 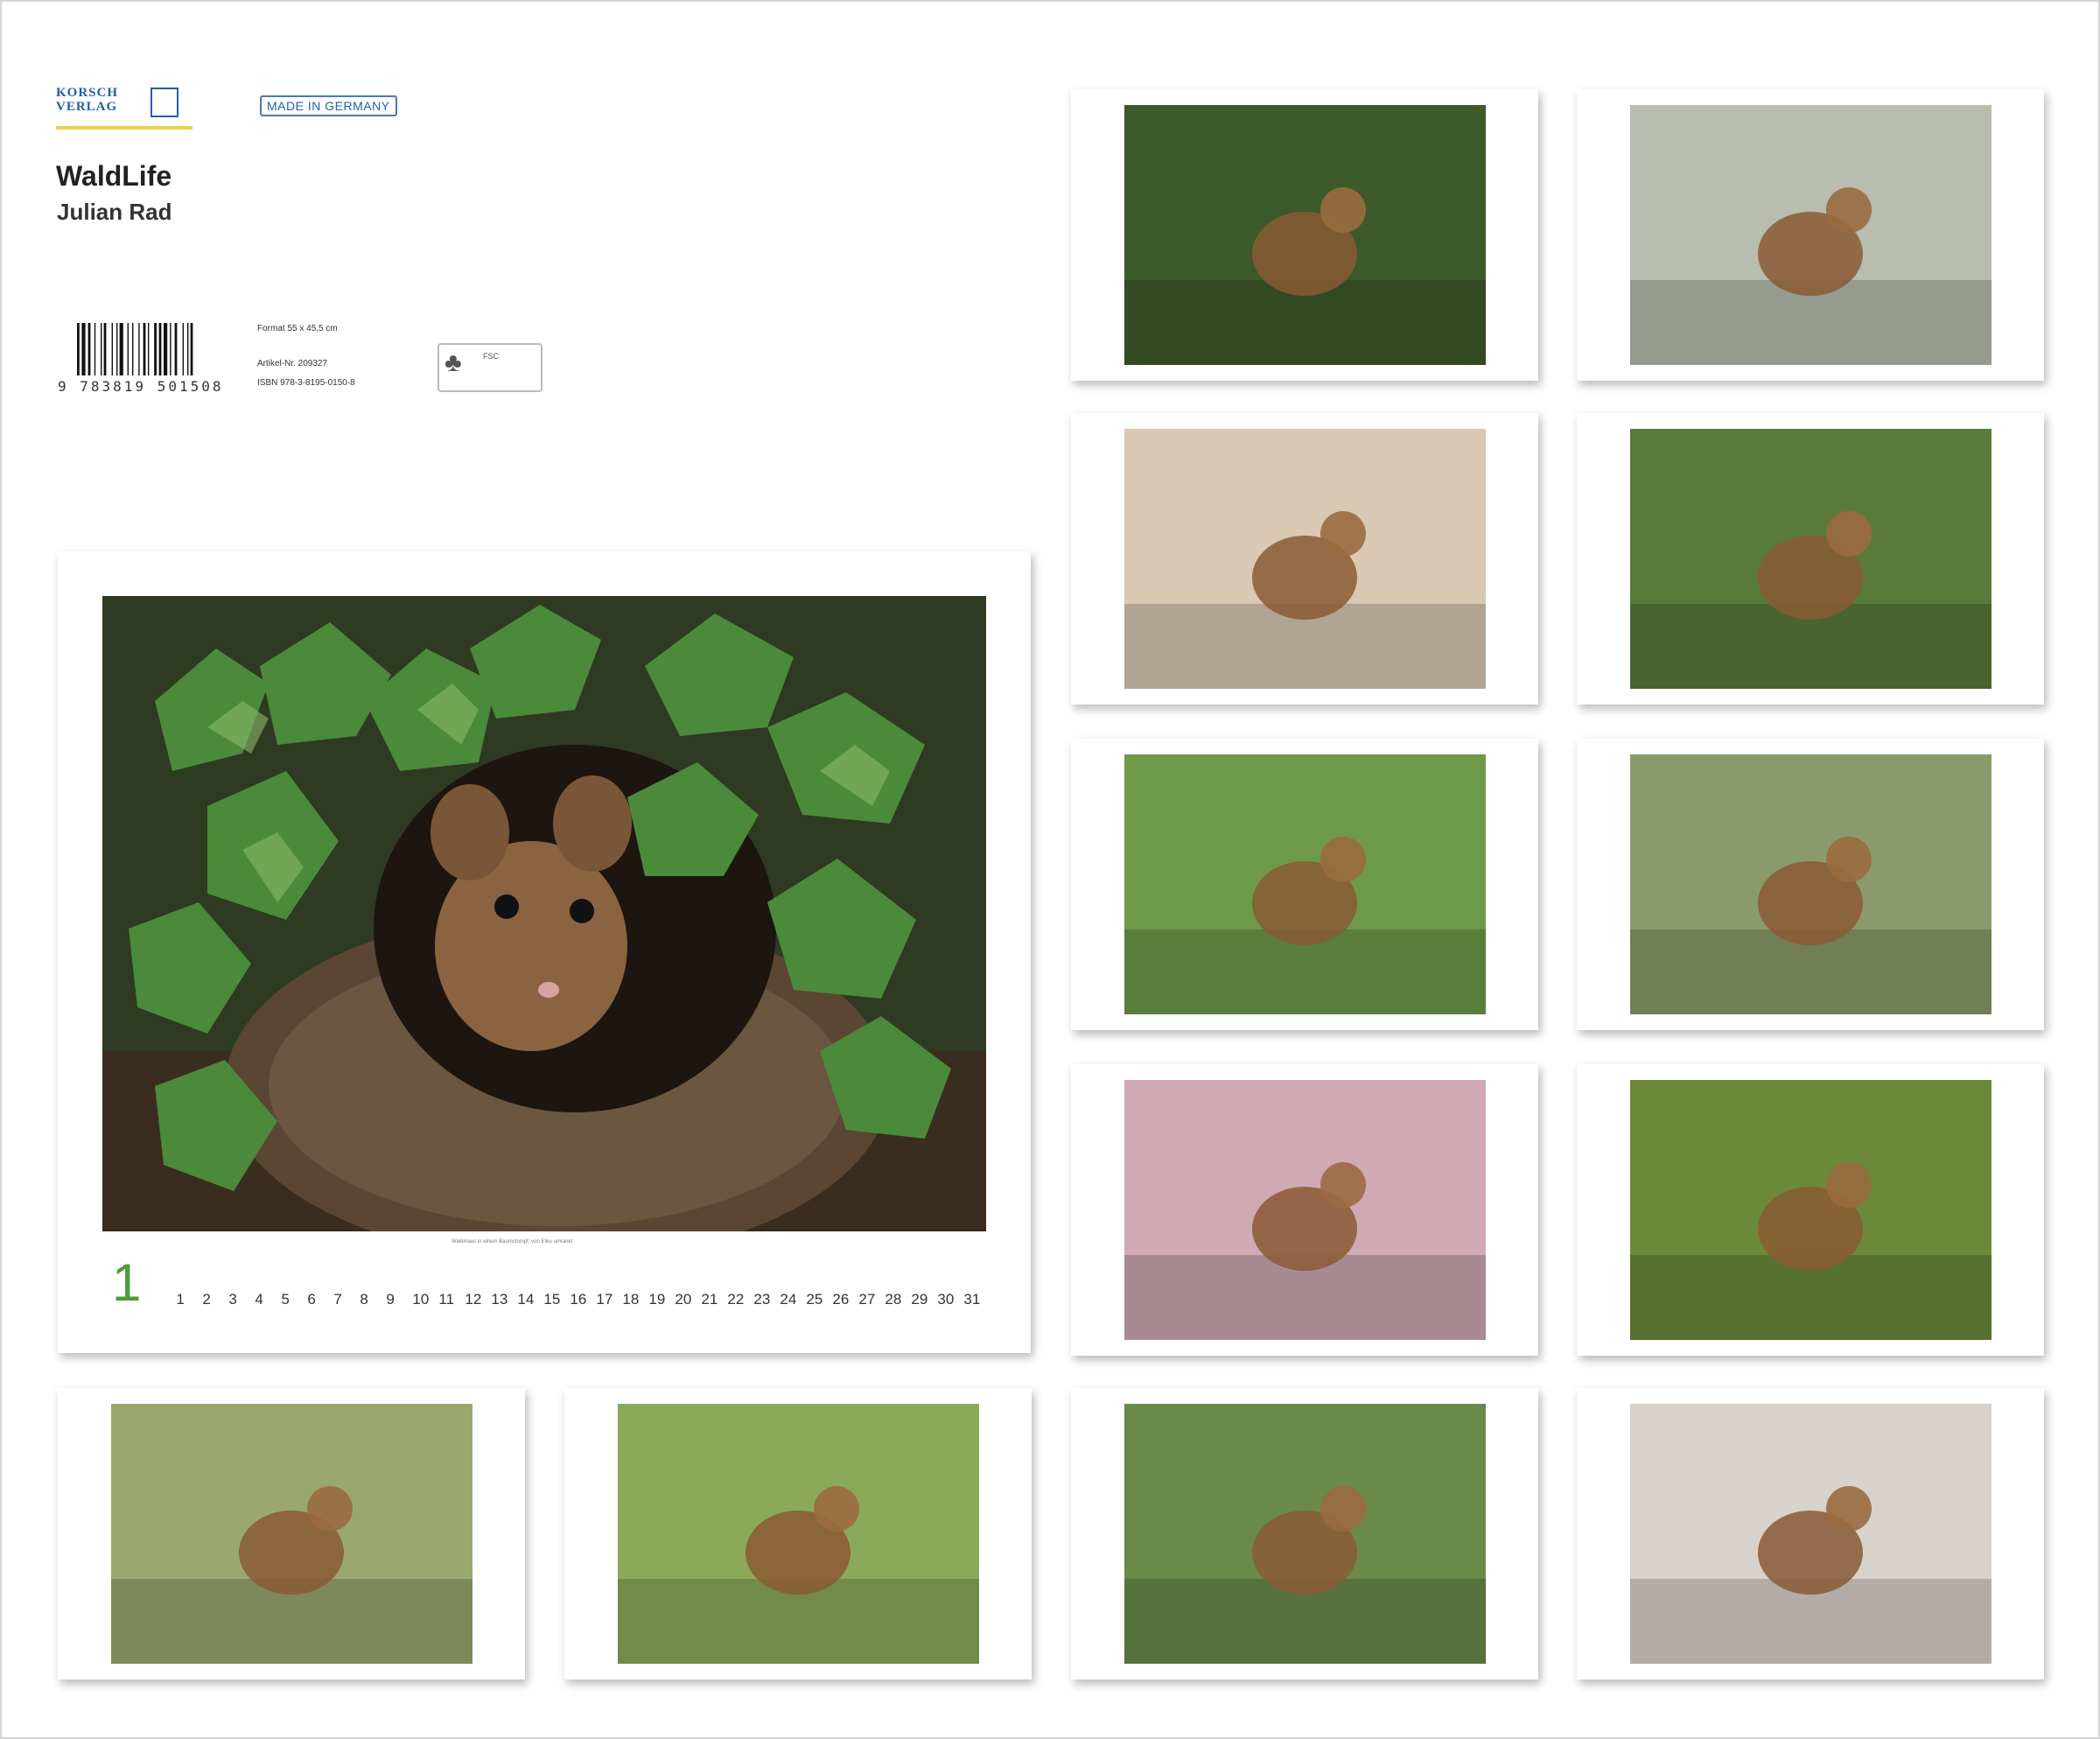 I want to click on day-cell: 8, so click(x=364, y=1299).